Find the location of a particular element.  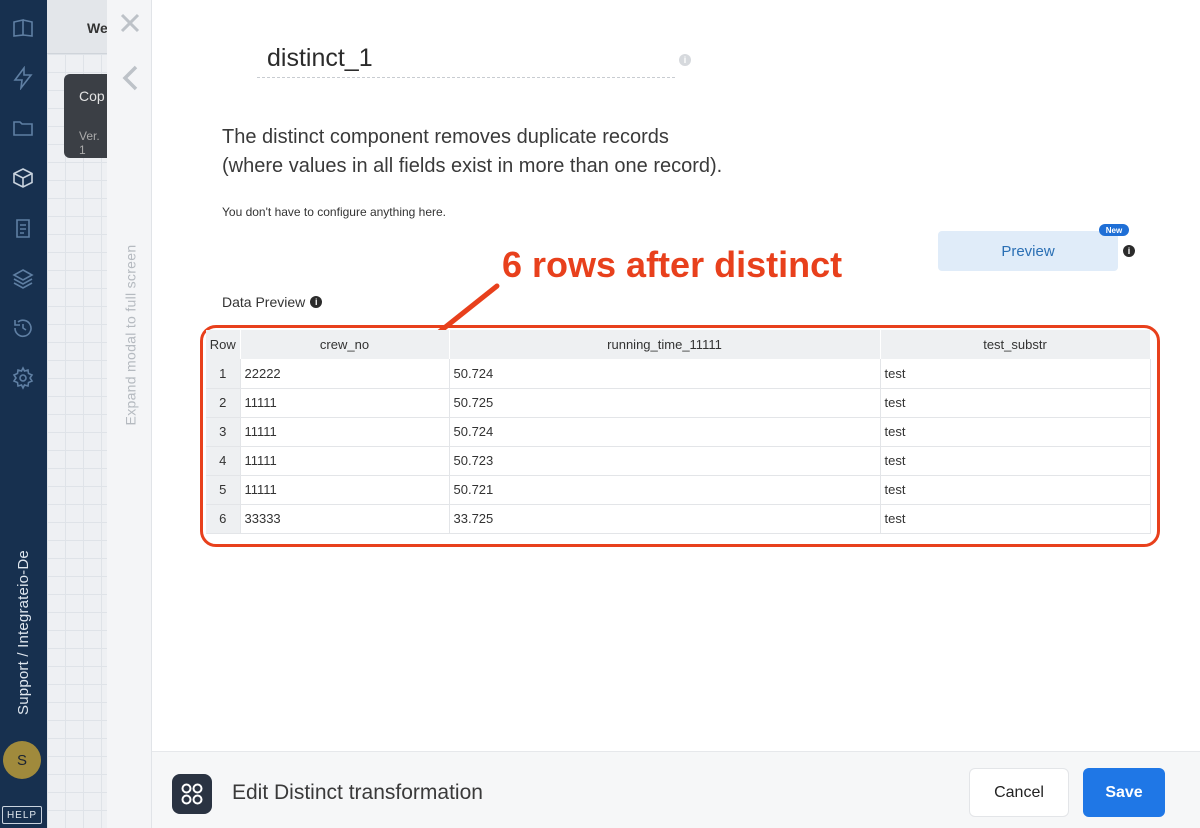

new-badge: New is located at coordinates (1114, 230).